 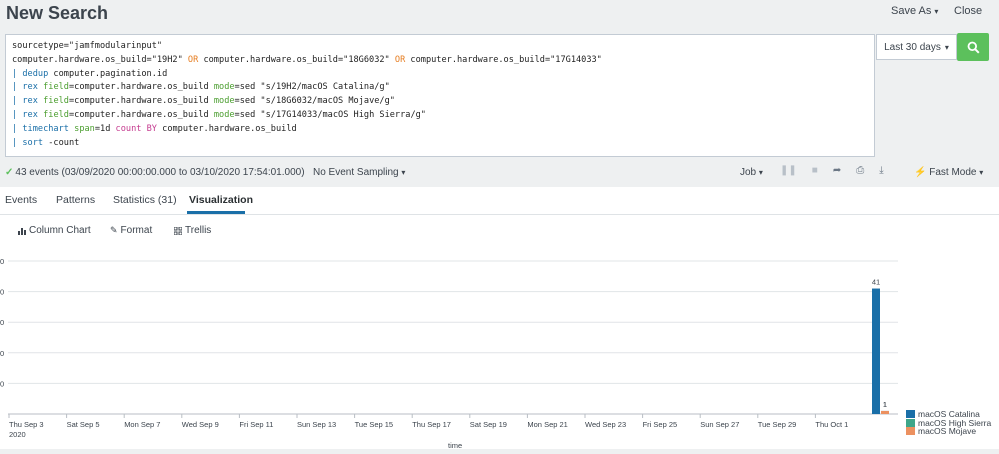 What do you see at coordinates (200, 424) in the screenshot?
I see `x-tick-label: Wed Sep 9` at bounding box center [200, 424].